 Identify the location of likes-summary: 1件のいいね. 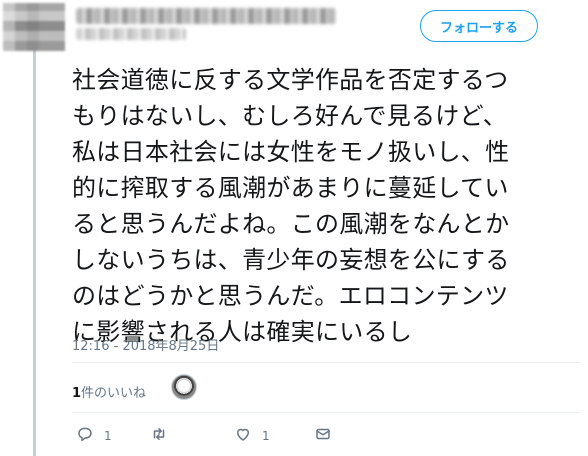
(109, 391).